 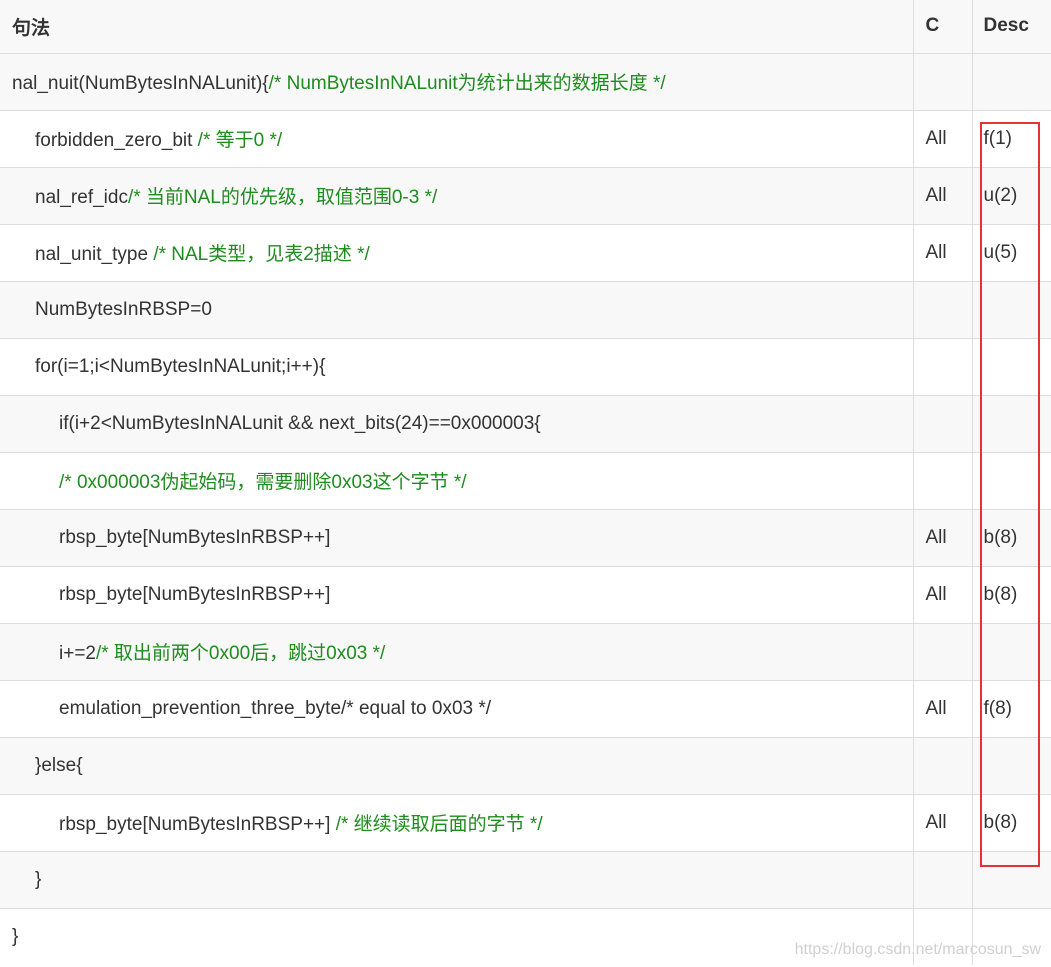 I want to click on code-text: nal_nuit(NumBytesInNALunit){, so click(x=140, y=83).